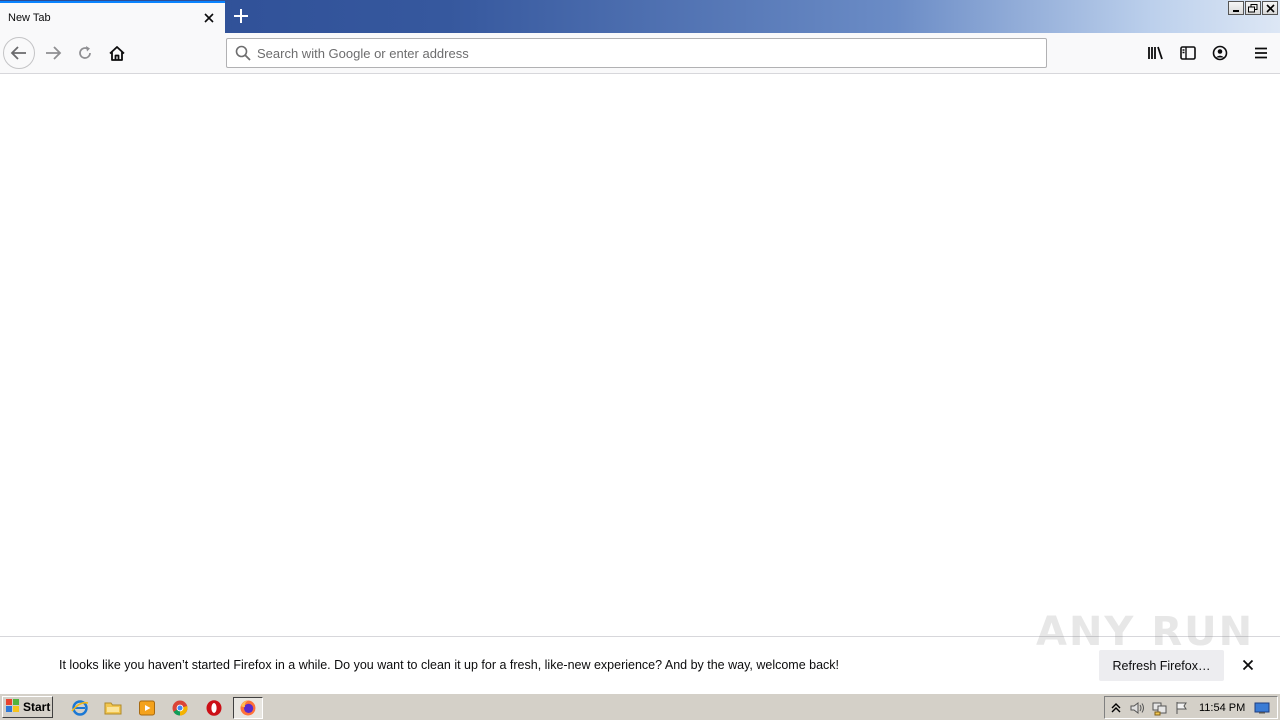 This screenshot has height=720, width=1280. I want to click on media-player-icon, so click(147, 708).